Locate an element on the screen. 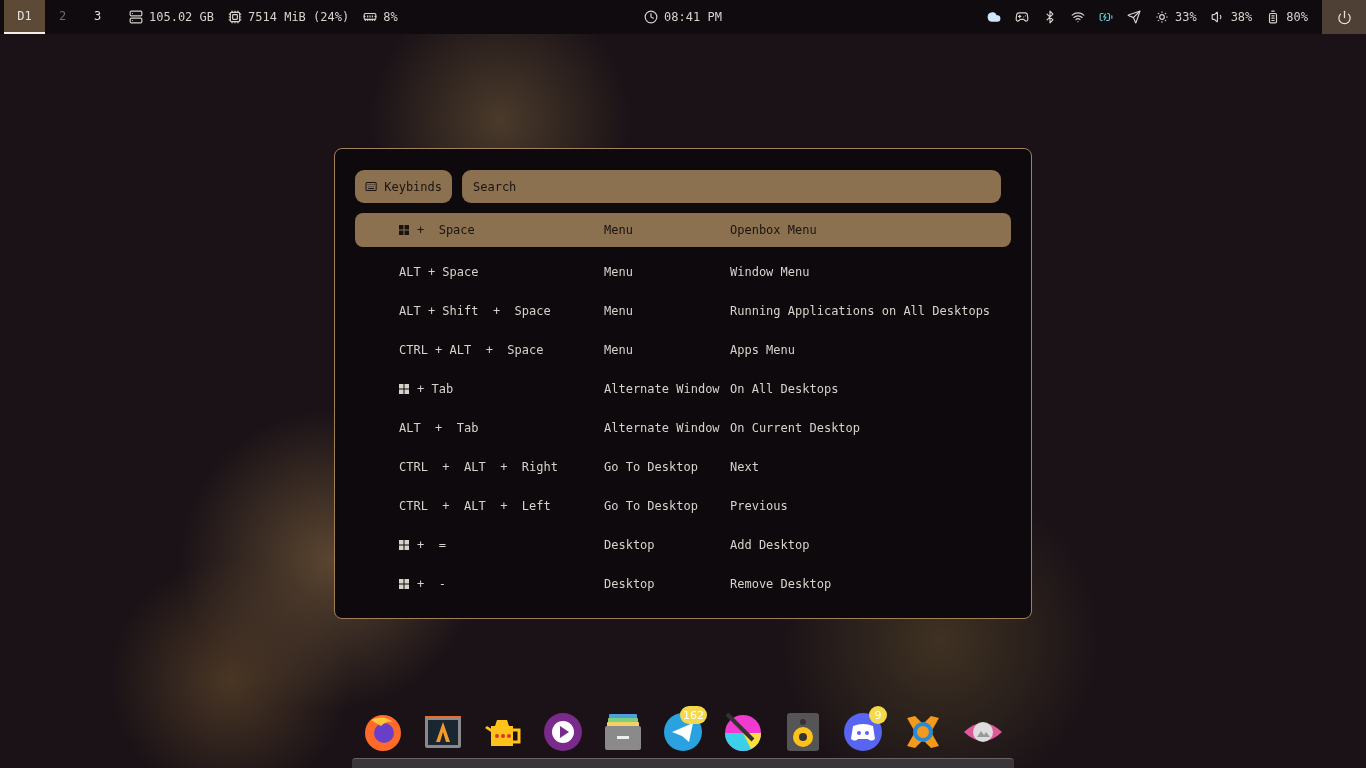 The height and width of the screenshot is (768, 1366). description-text: Previous is located at coordinates (759, 505).